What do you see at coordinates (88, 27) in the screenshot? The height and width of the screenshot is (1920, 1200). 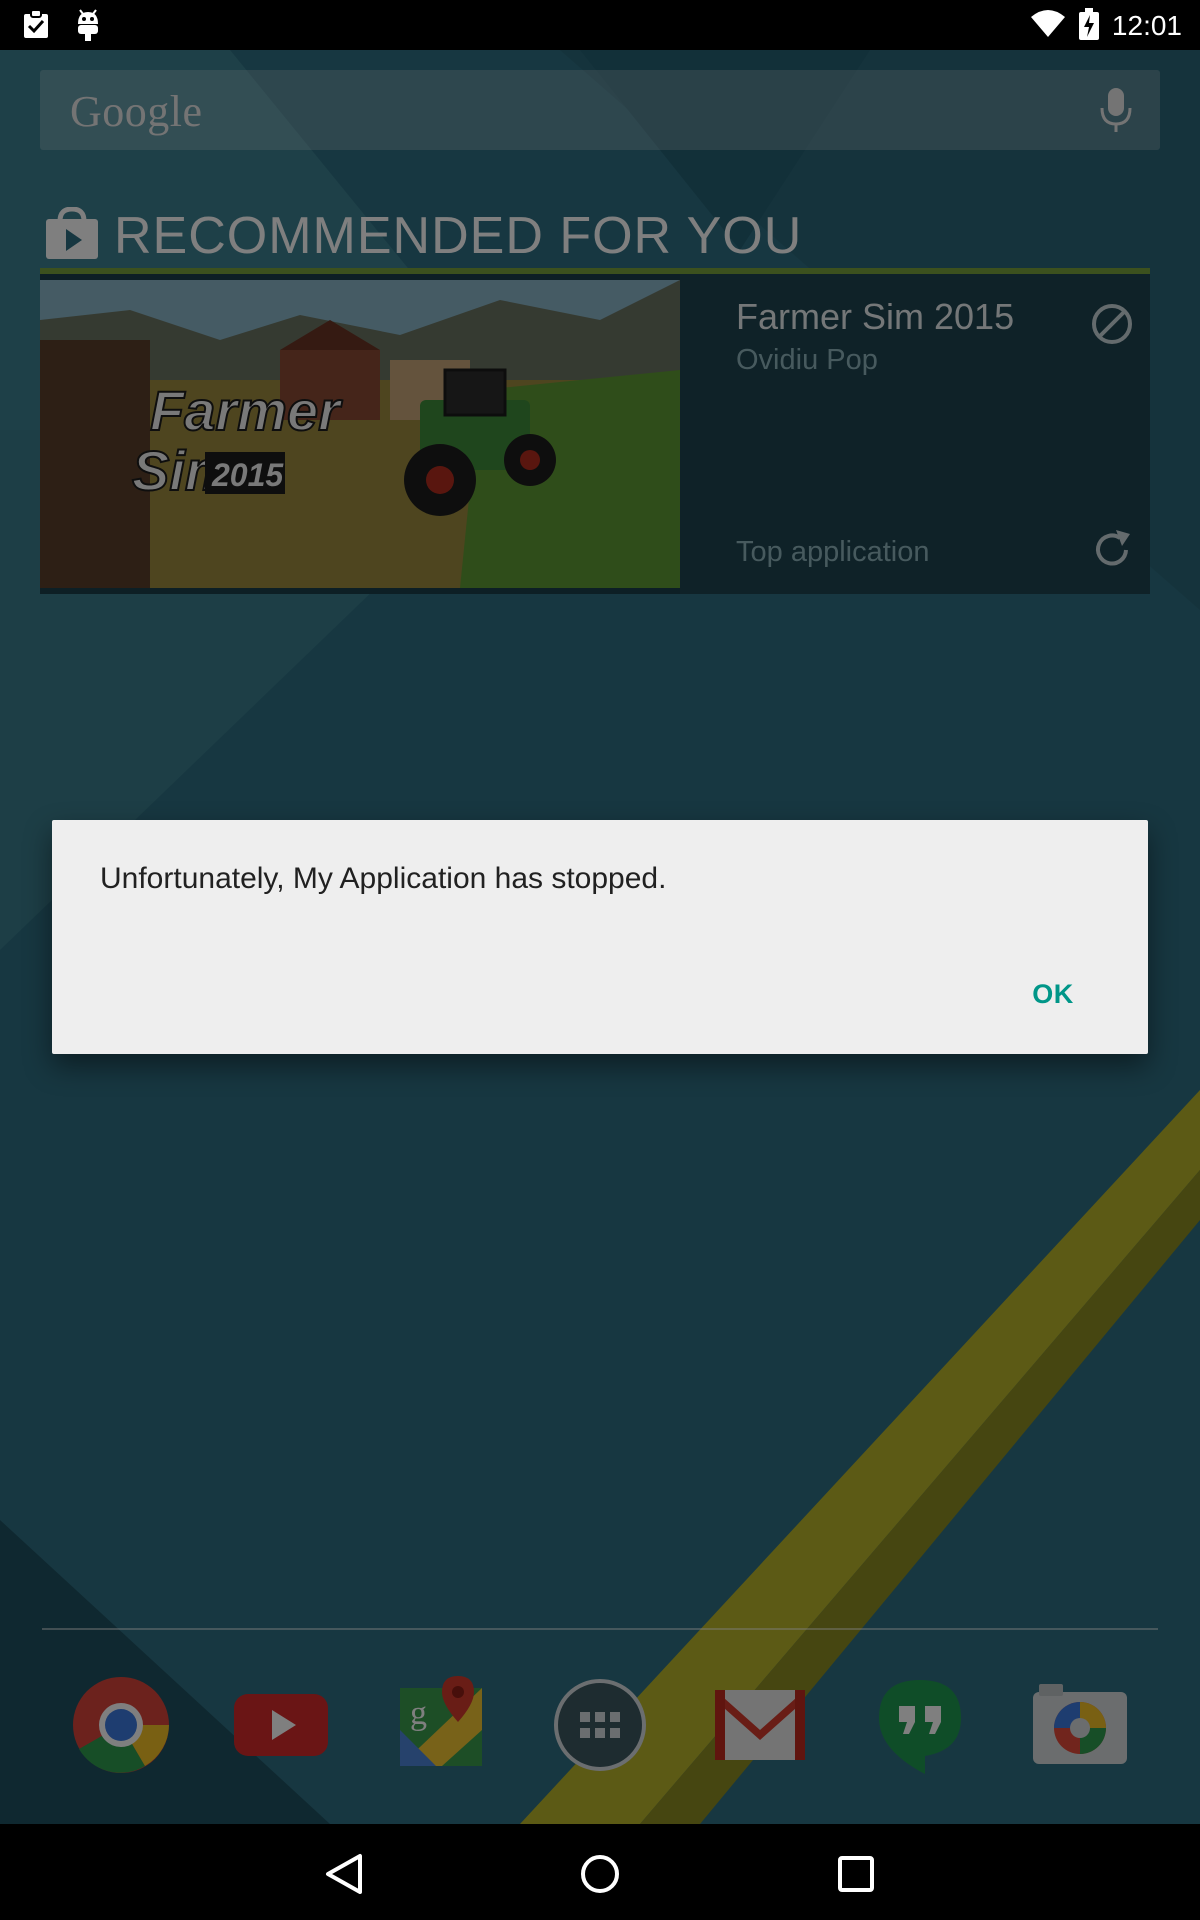 I see `android-debug-icon` at bounding box center [88, 27].